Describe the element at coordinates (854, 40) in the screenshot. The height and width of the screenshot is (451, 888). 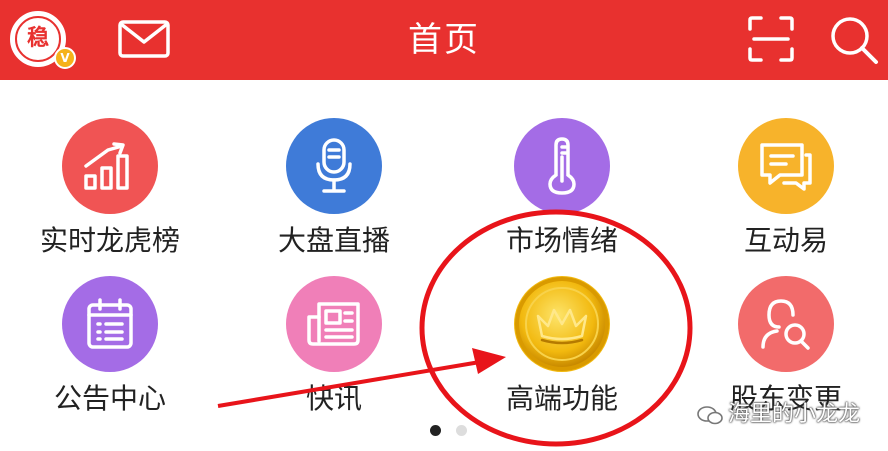
I see `search-icon` at that location.